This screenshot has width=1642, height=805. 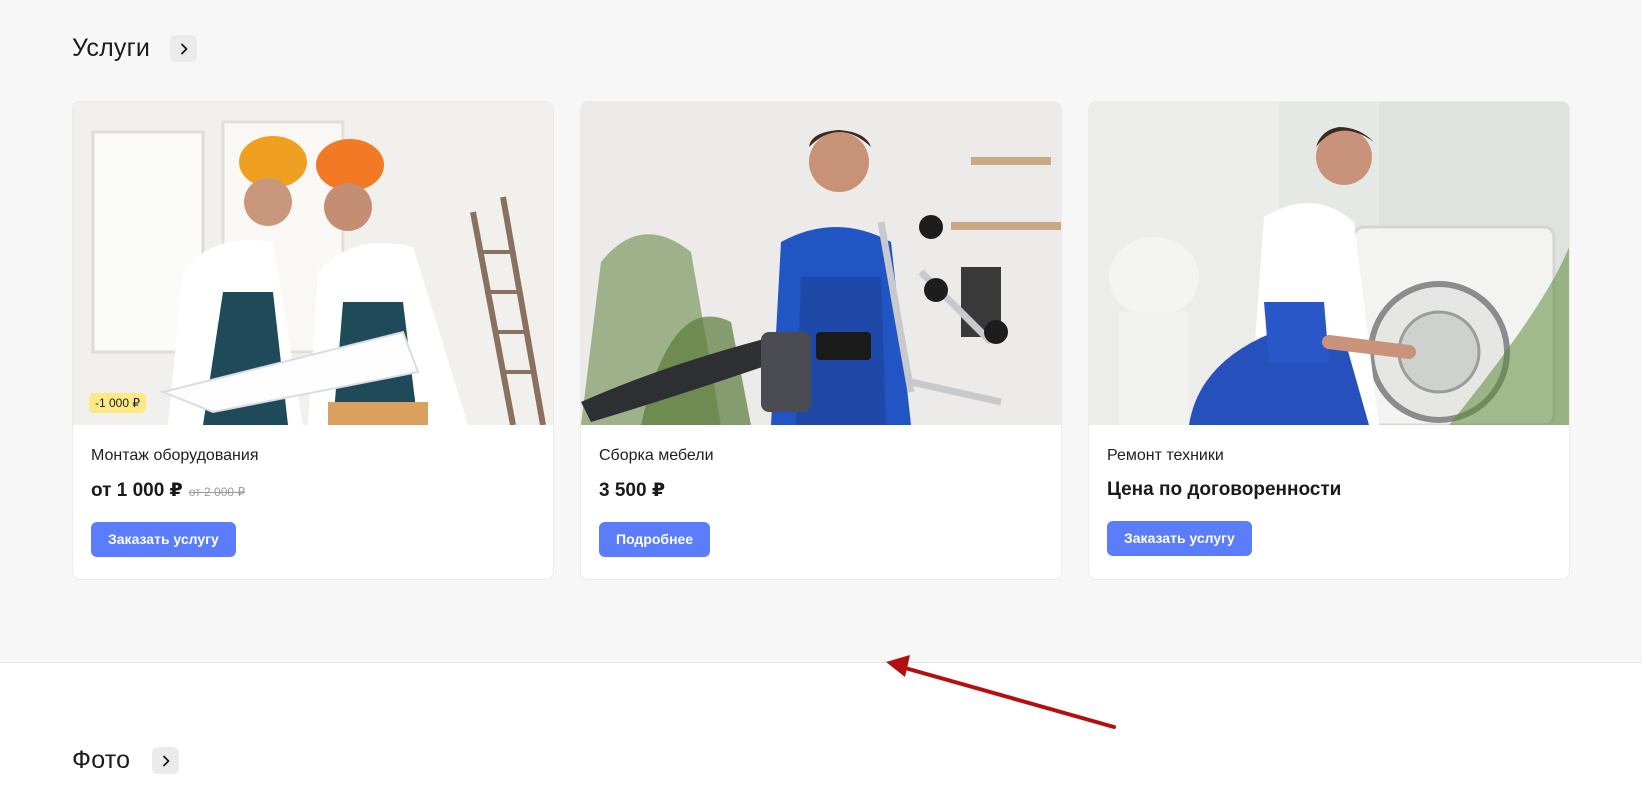 What do you see at coordinates (1329, 263) in the screenshot?
I see `service-image-repair` at bounding box center [1329, 263].